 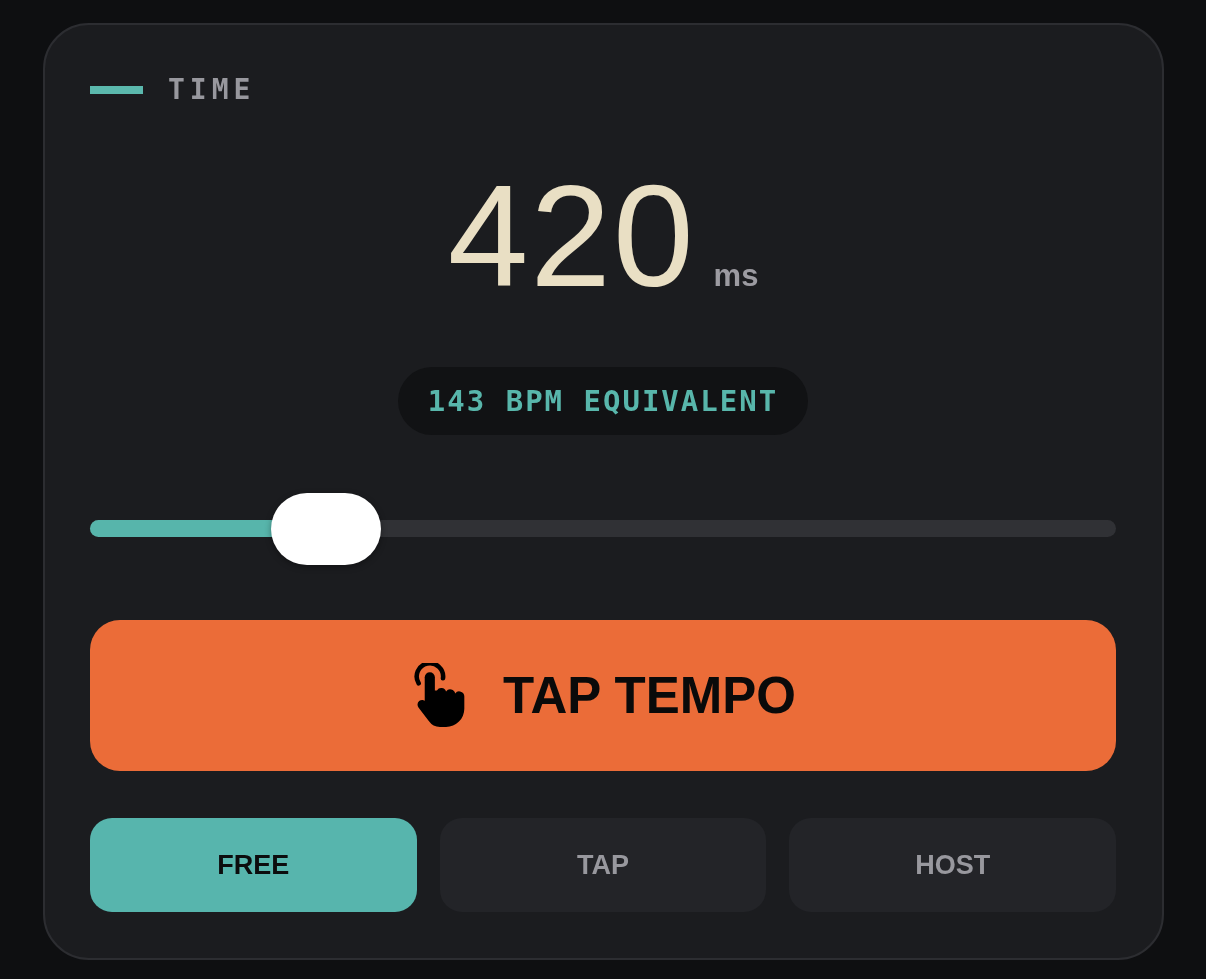 What do you see at coordinates (603, 865) in the screenshot?
I see `mode-tab: TAP` at bounding box center [603, 865].